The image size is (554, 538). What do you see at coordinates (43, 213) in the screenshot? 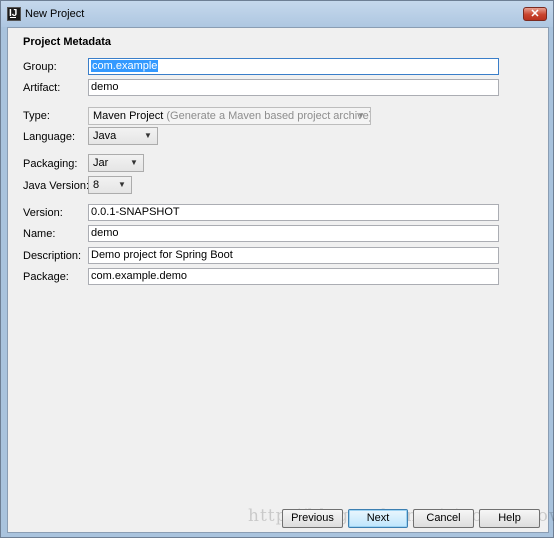
I see `version-label: Version:` at bounding box center [43, 213].